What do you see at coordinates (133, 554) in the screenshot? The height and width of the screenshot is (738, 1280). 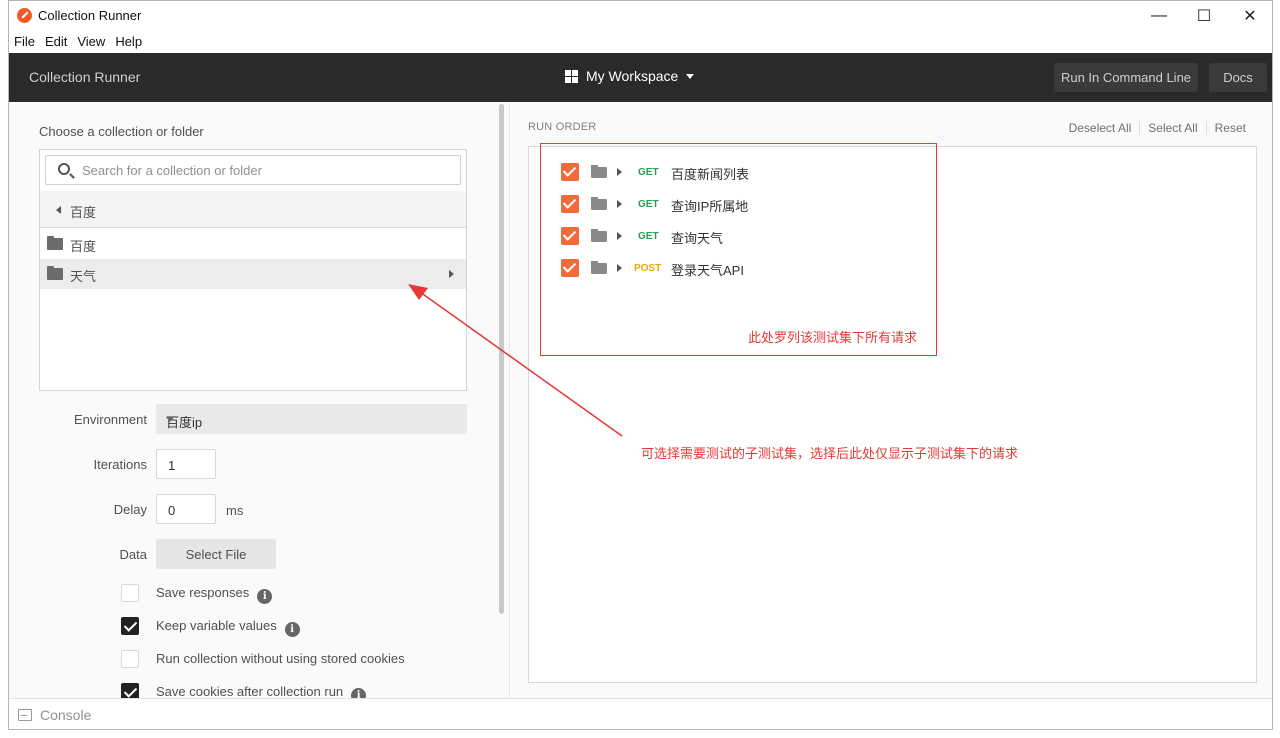 I see `data-label: Data` at bounding box center [133, 554].